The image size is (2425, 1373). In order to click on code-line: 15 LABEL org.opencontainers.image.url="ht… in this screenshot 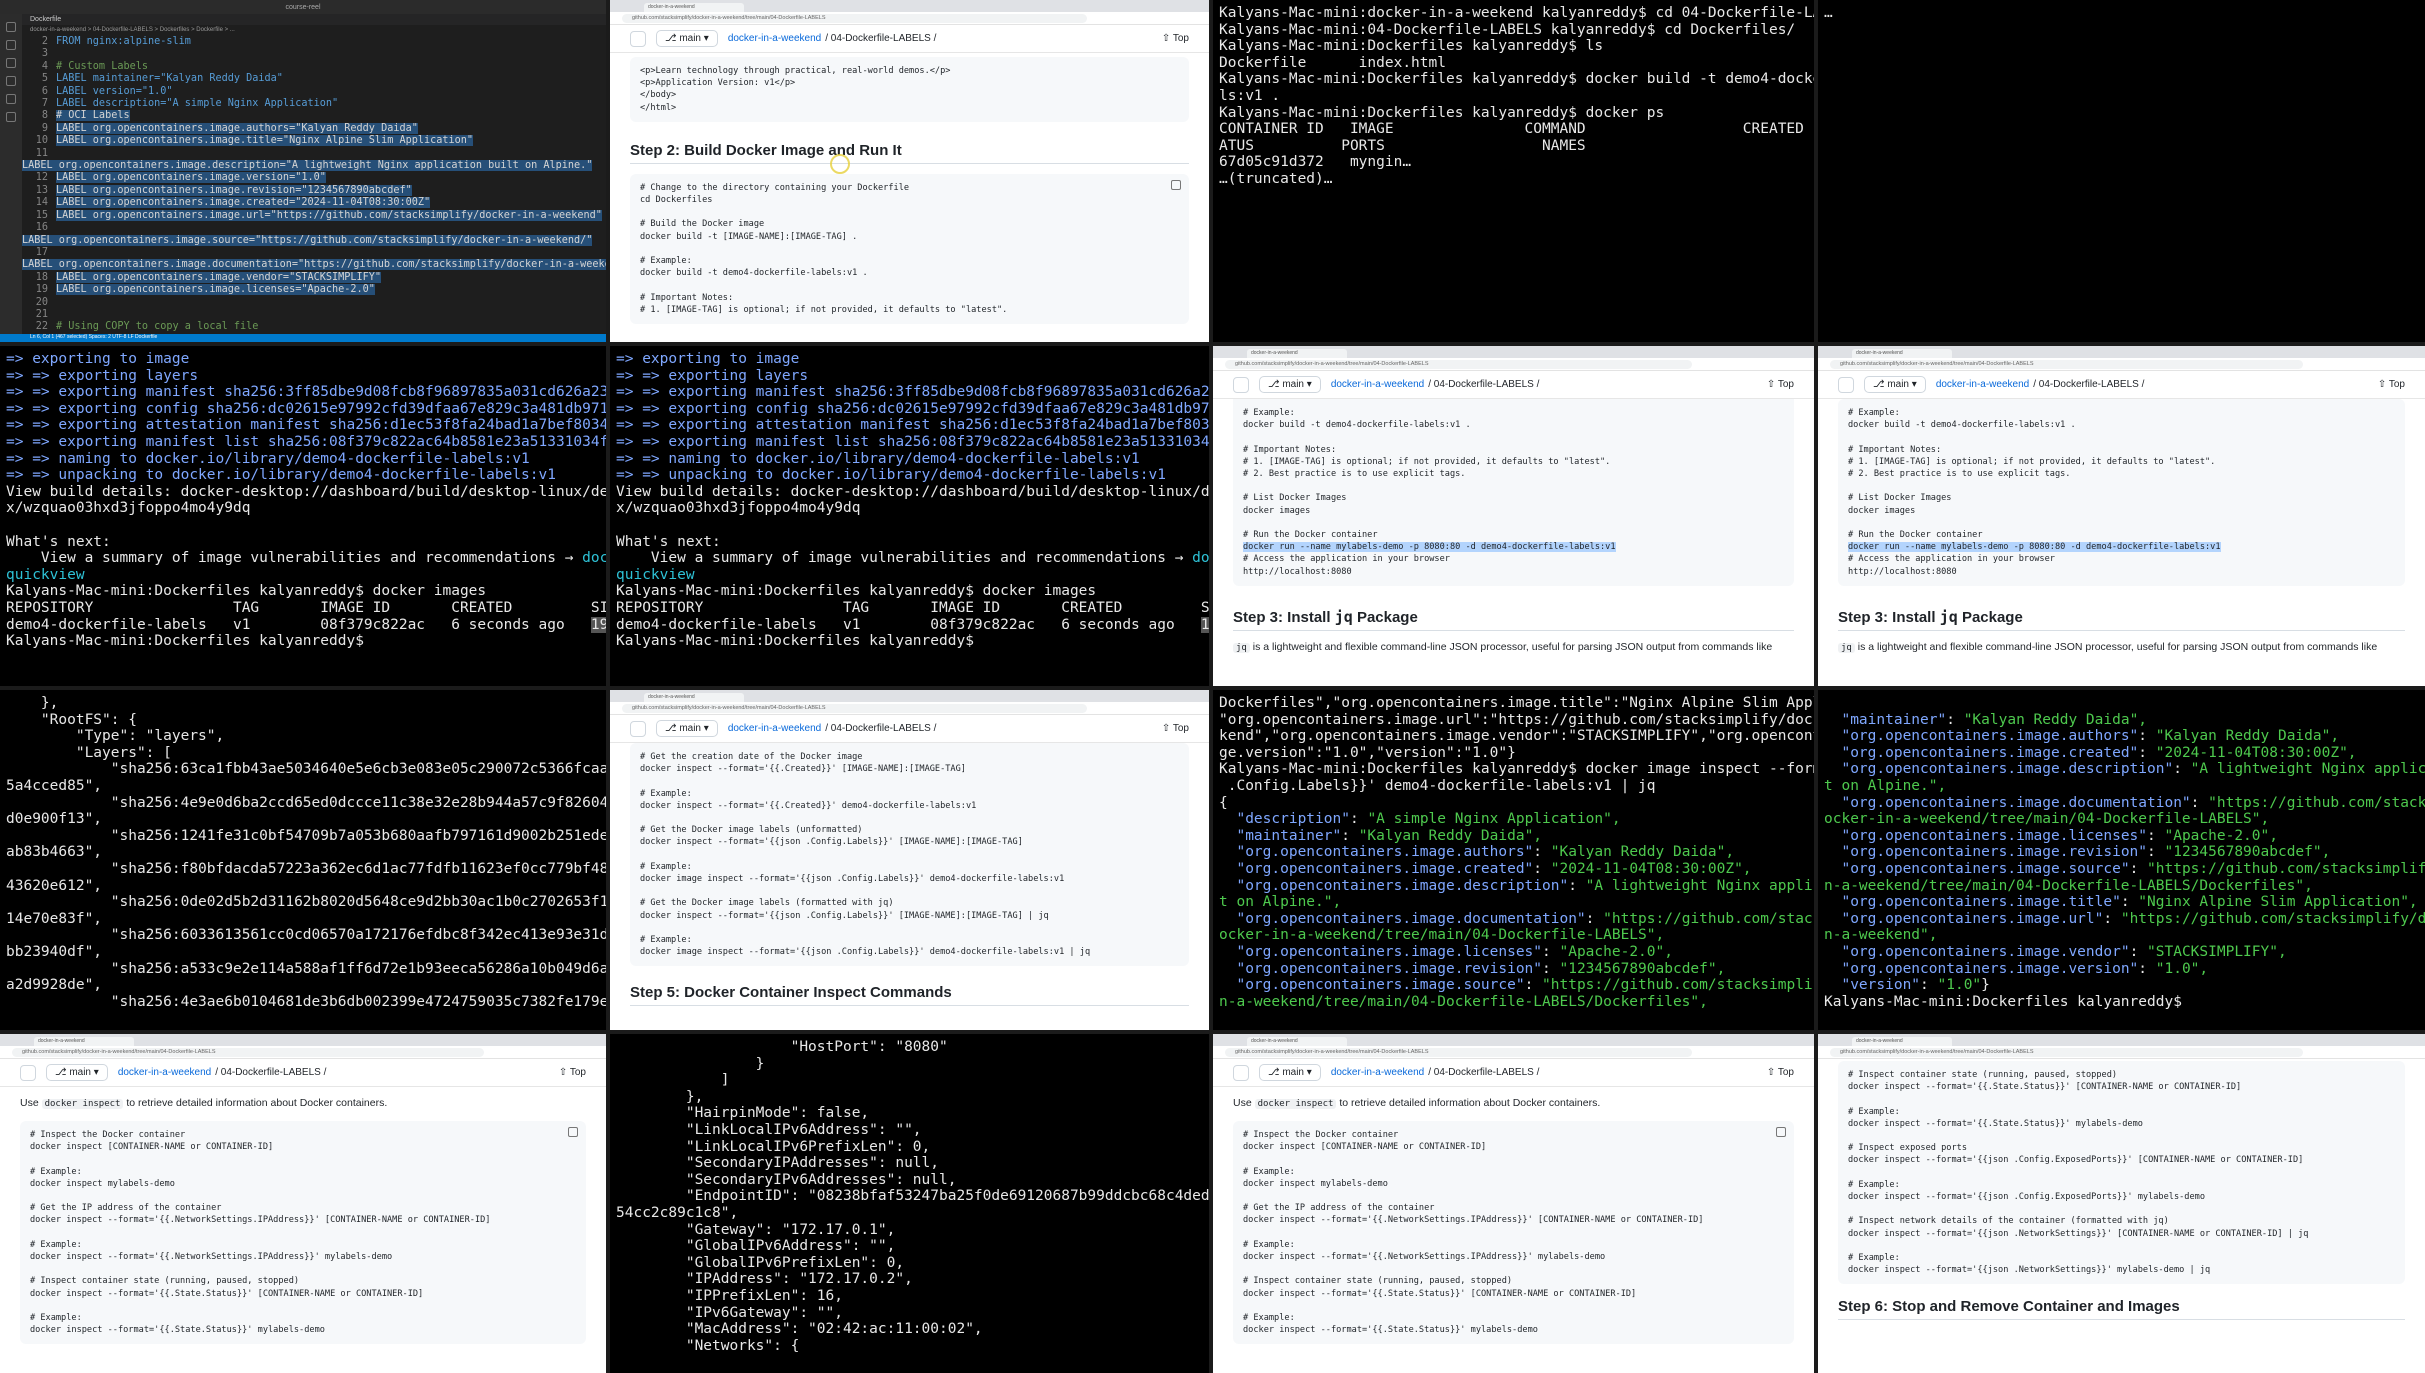, I will do `click(314, 215)`.